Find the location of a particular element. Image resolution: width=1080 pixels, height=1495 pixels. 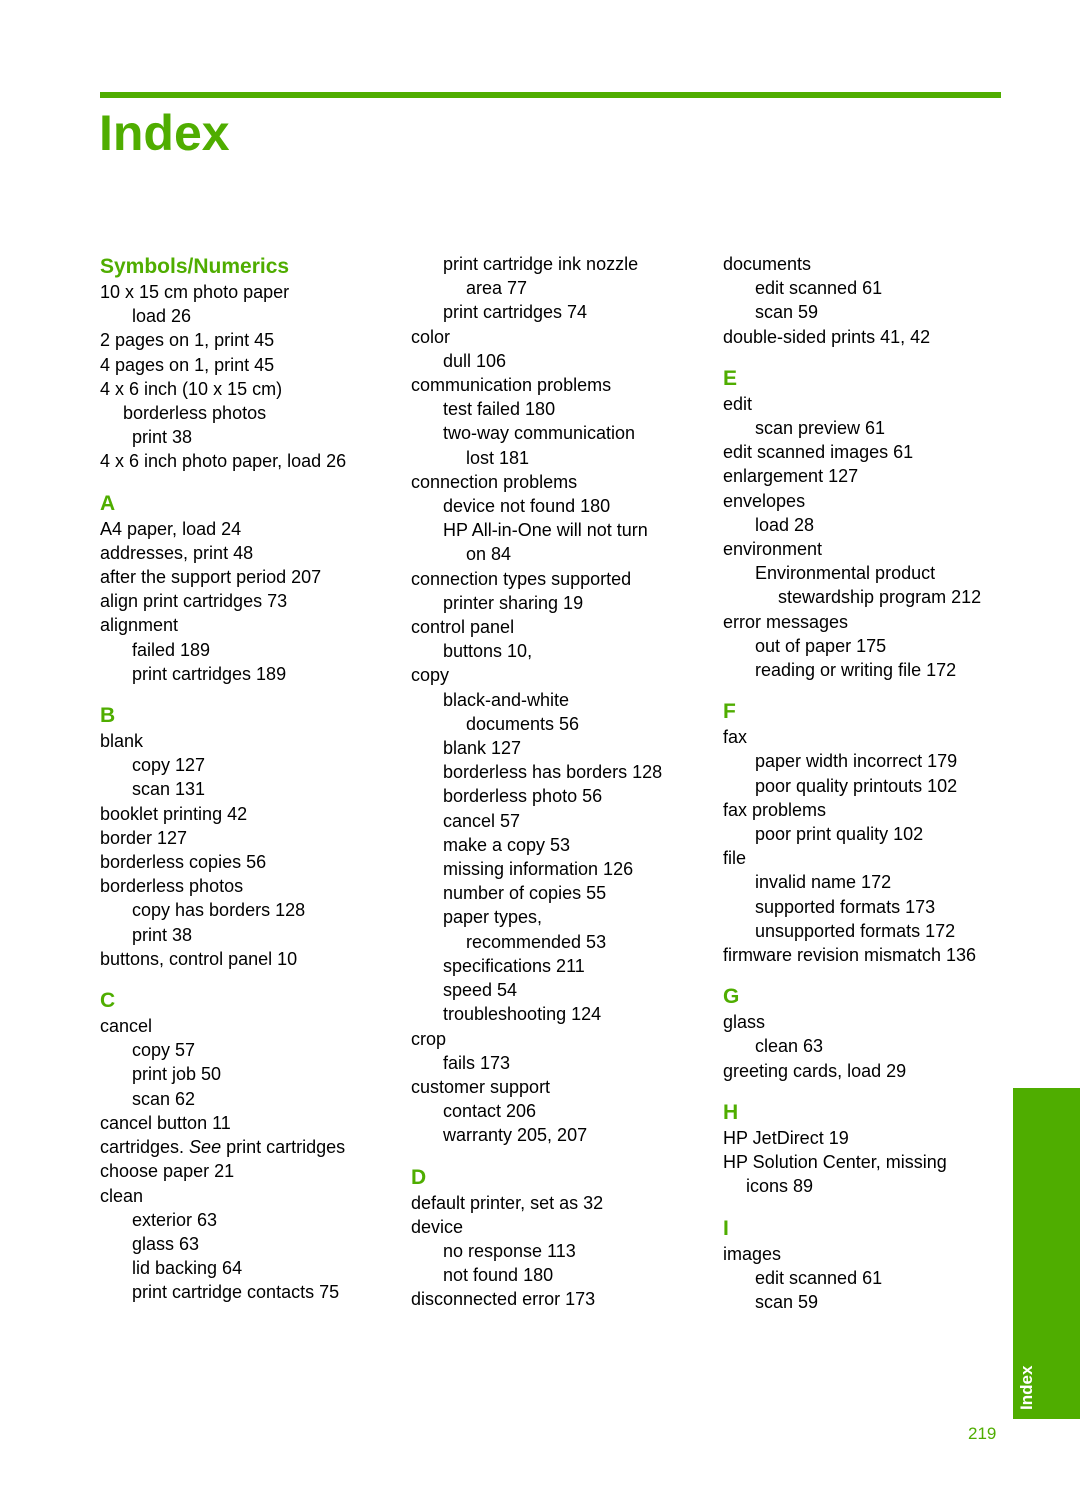

index-entry: 4 pages on 1, print 45 is located at coordinates (187, 364).